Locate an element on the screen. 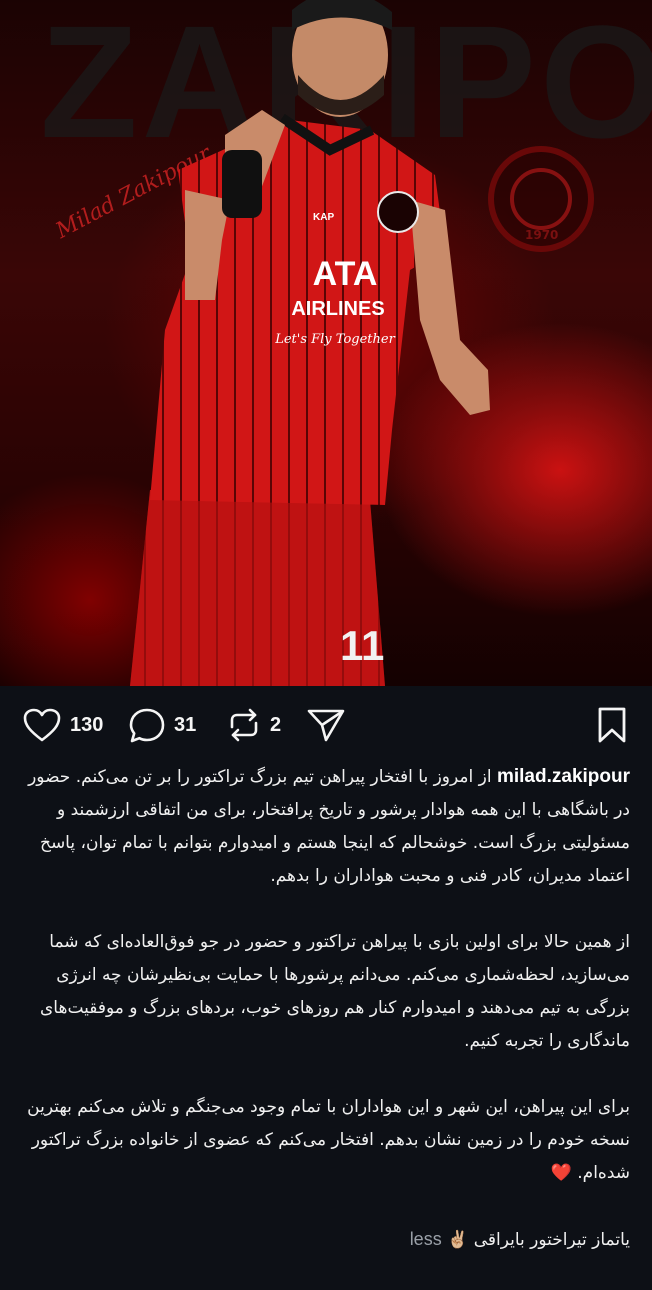  comment-button: 31 is located at coordinates (162, 725).